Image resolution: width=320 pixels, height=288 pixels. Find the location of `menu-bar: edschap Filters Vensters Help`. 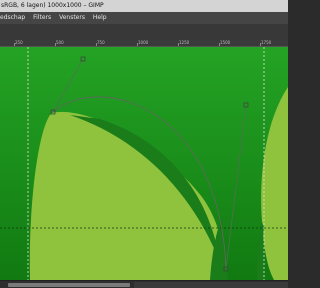

menu-bar: edschap Filters Vensters Help is located at coordinates (144, 18).